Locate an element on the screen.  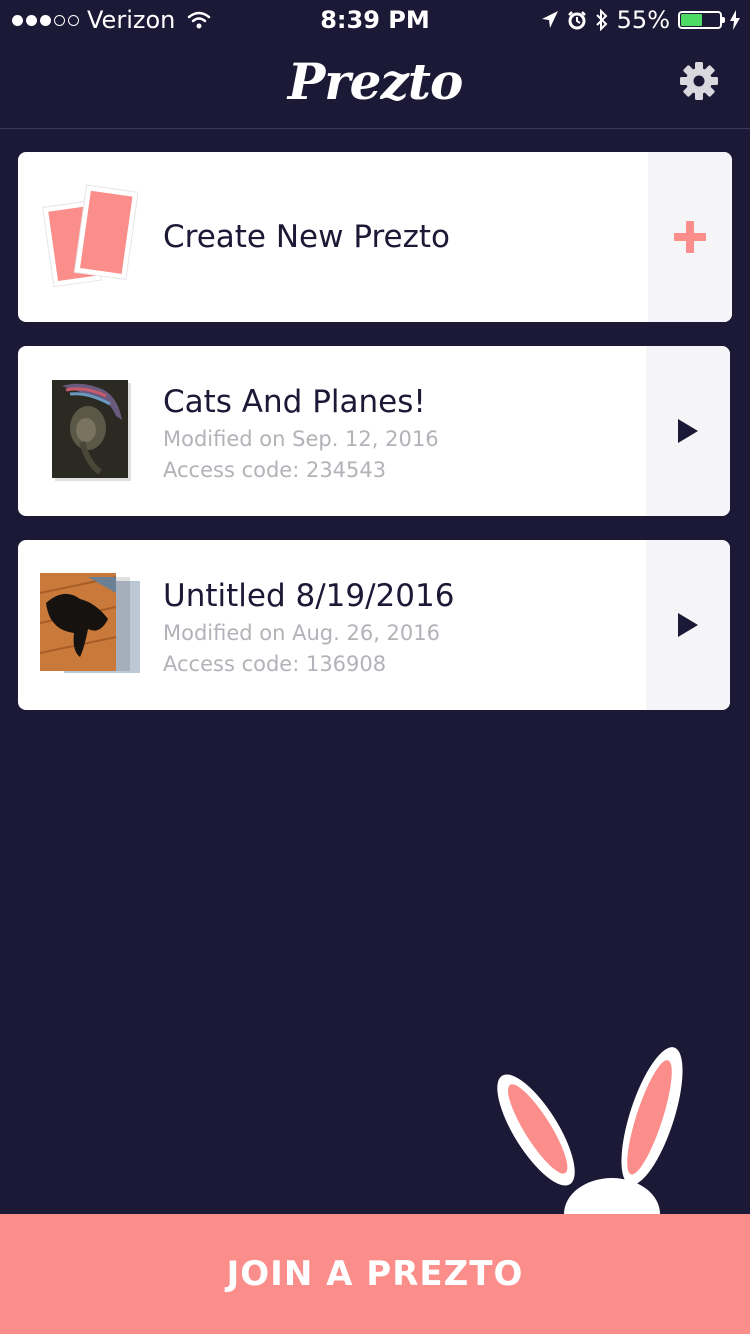
battery-percent: 55% is located at coordinates (643, 20).